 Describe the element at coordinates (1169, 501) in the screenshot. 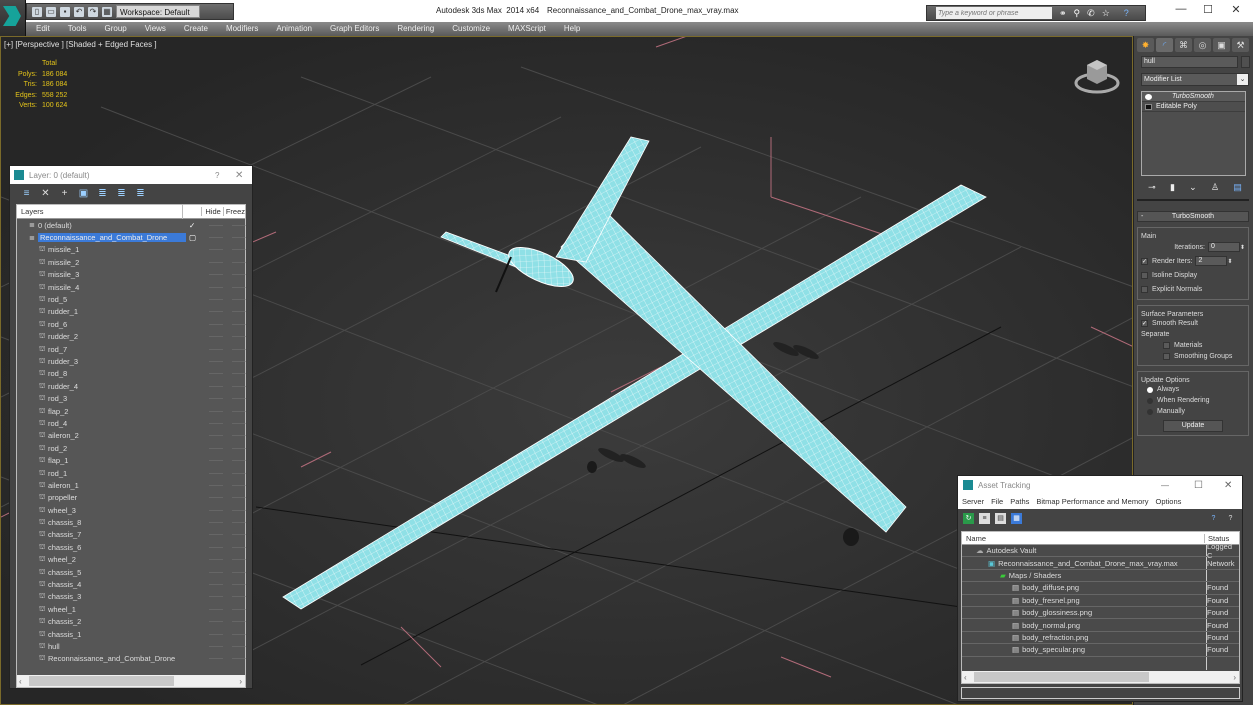

I see `menu-options: Options` at that location.